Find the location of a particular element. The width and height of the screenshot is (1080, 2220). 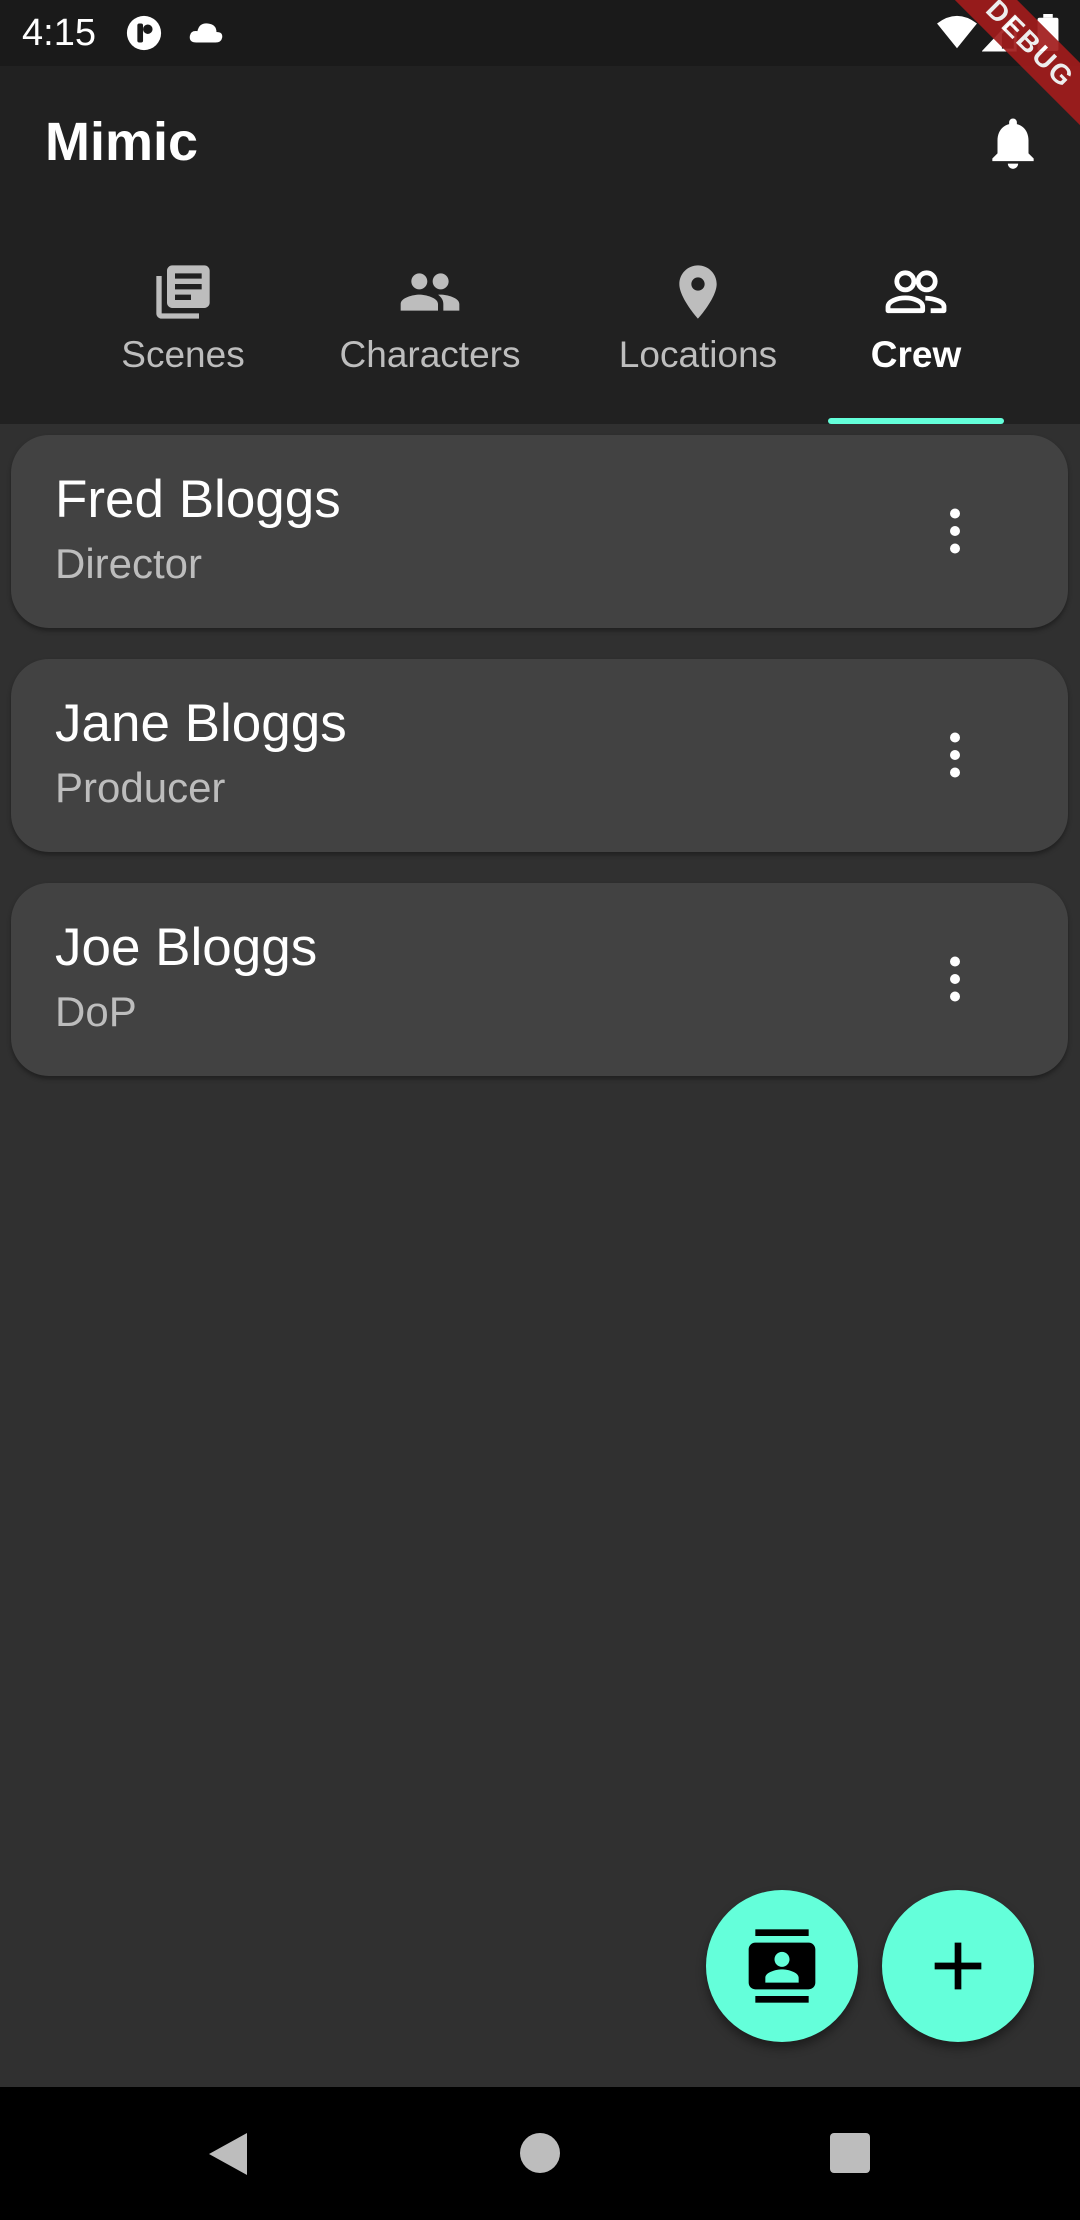

tab-label-characters: Characters is located at coordinates (430, 354).